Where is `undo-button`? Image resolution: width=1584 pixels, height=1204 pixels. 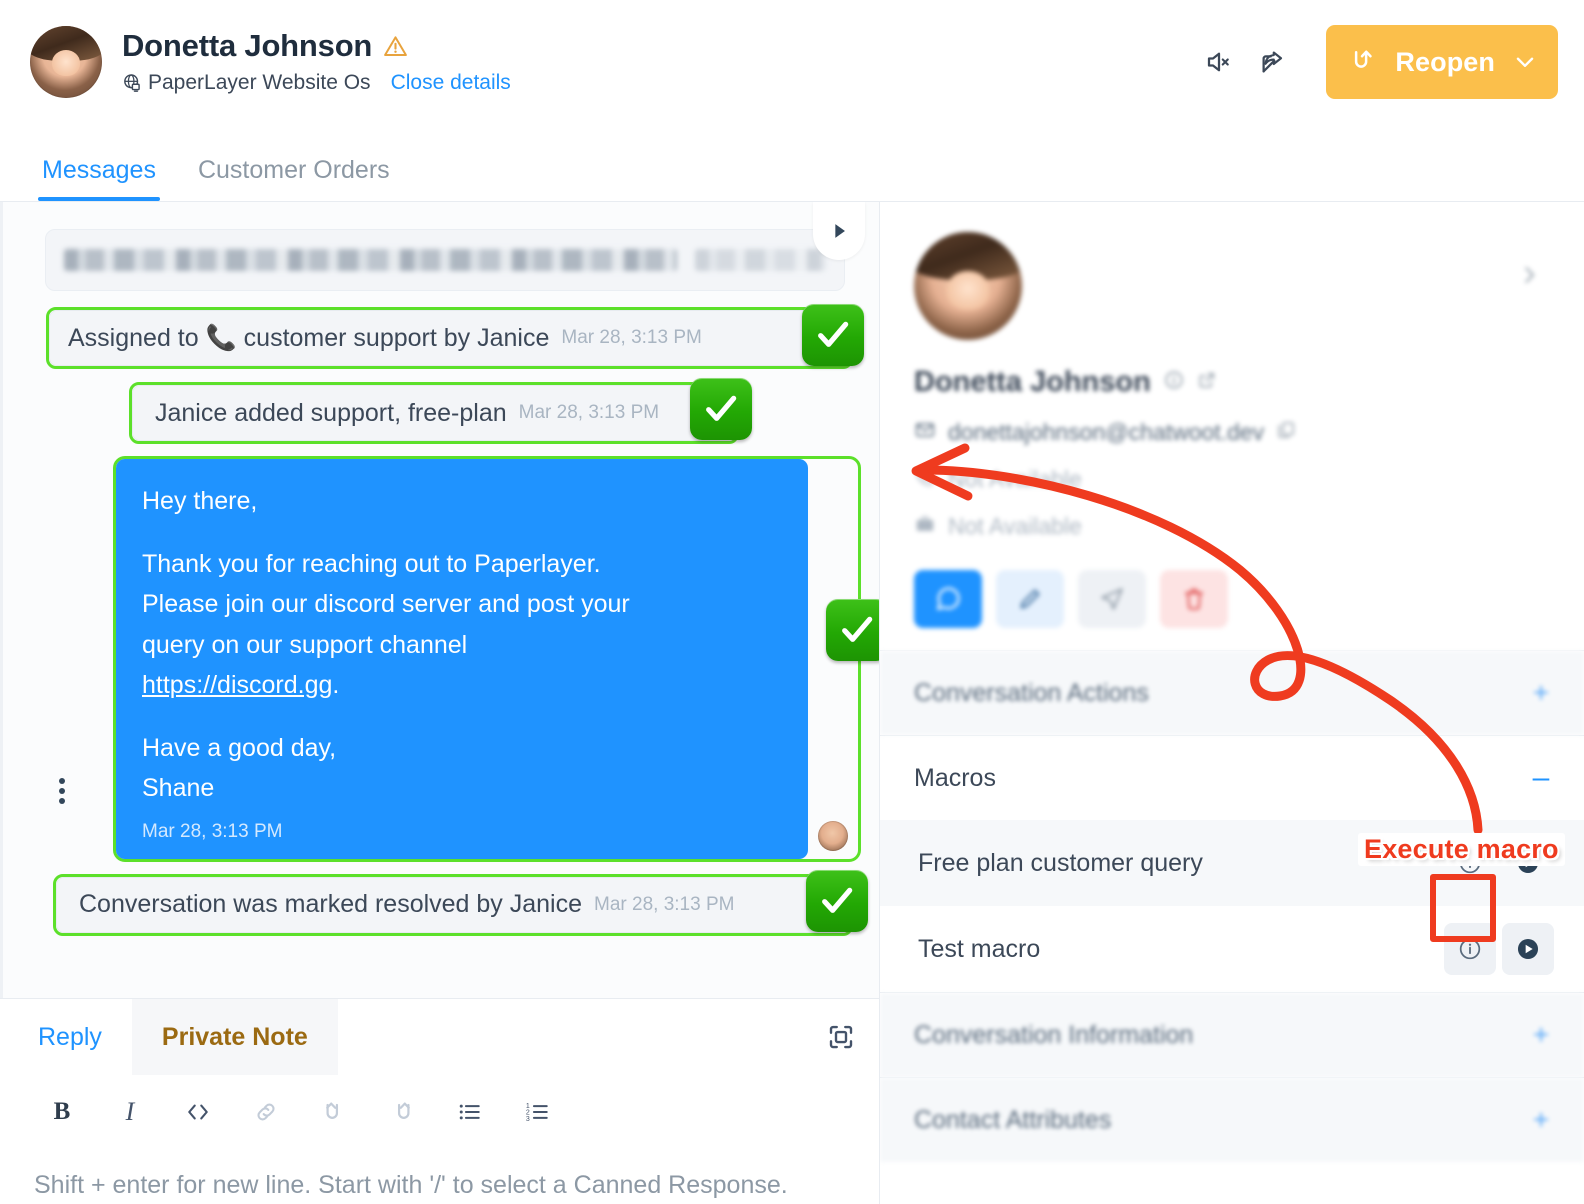
undo-button is located at coordinates (334, 1112).